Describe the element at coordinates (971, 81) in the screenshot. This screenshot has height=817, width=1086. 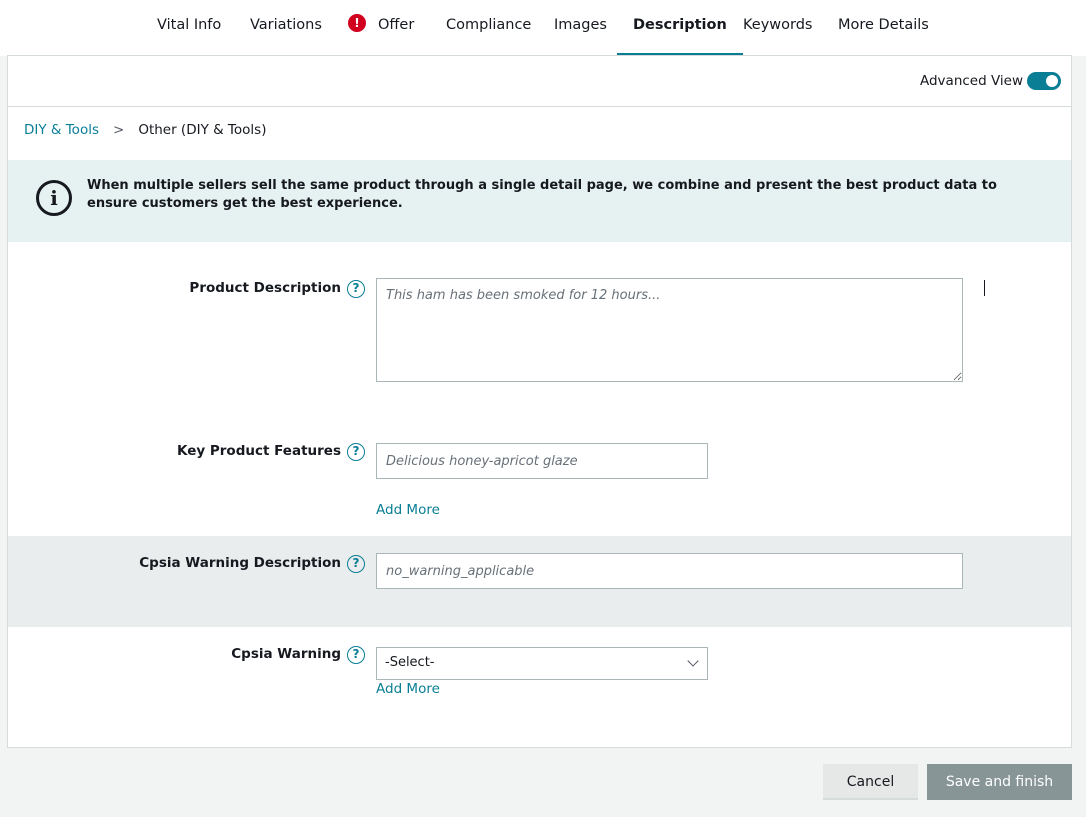
I see `advanced-view-label: Advanced View` at that location.